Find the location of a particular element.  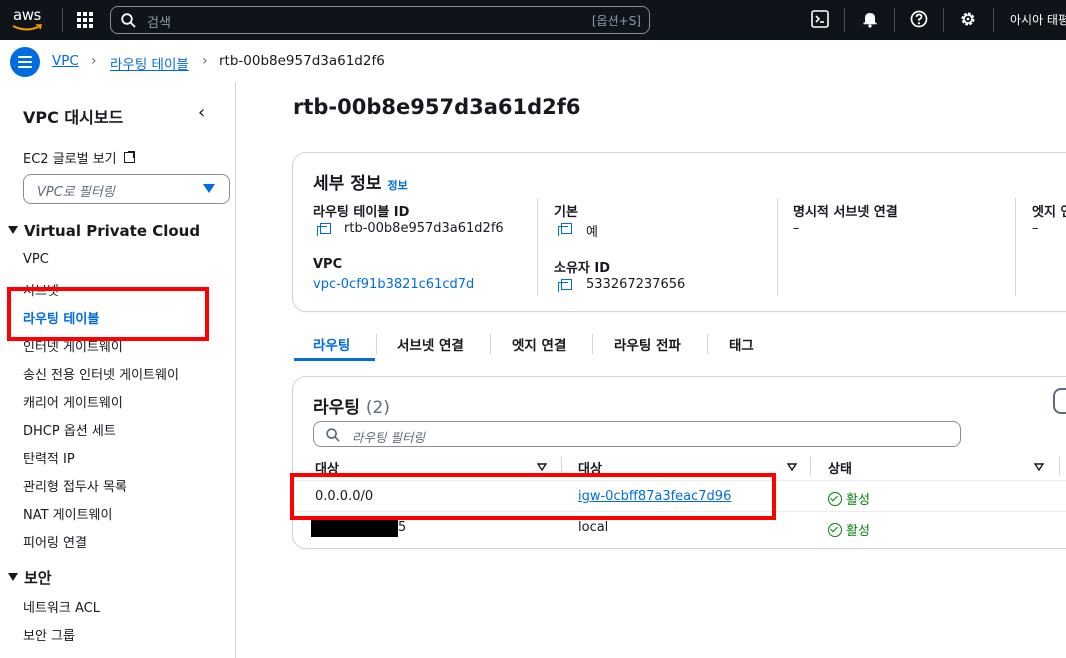

sidebar-item-egress-only-igw: 송신 전용 인터넷 게이트웨이 is located at coordinates (101, 373).